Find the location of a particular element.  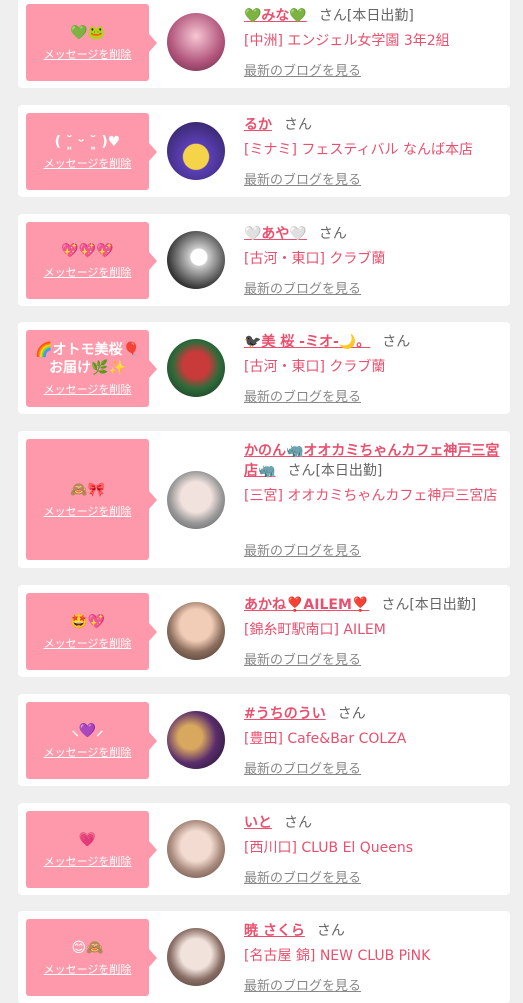

name-line: かのん🦏オオカミちゃんカフェ神戸三宮店🦏 さん[本日出勤] is located at coordinates (374, 461).